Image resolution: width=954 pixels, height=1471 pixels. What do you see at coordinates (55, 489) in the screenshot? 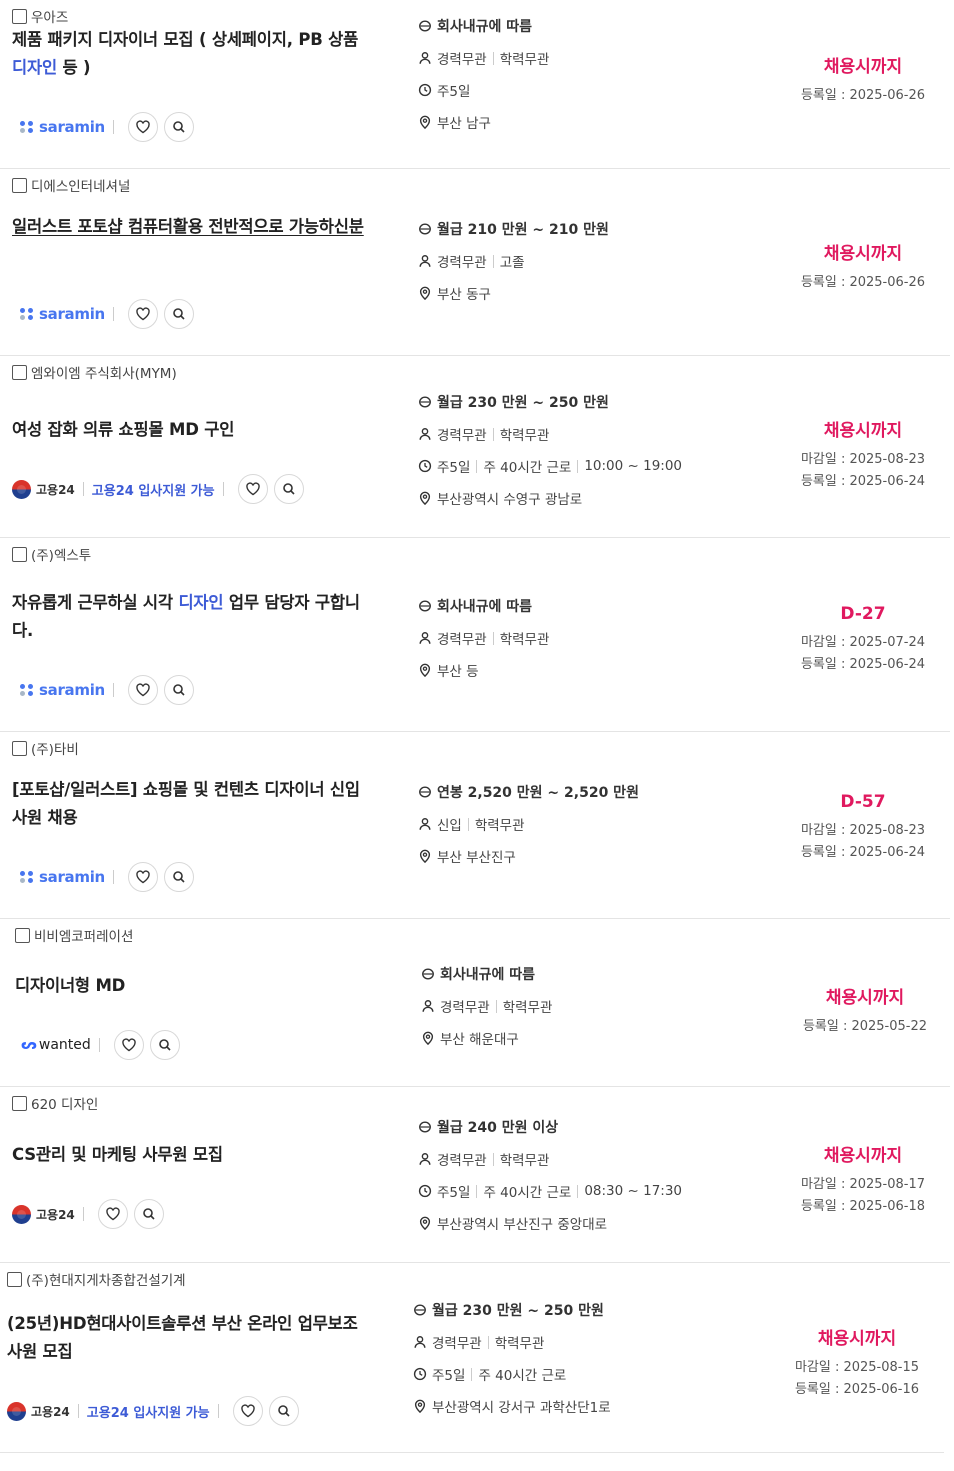
I see `goyong24-logo-text: 고용24` at bounding box center [55, 489].